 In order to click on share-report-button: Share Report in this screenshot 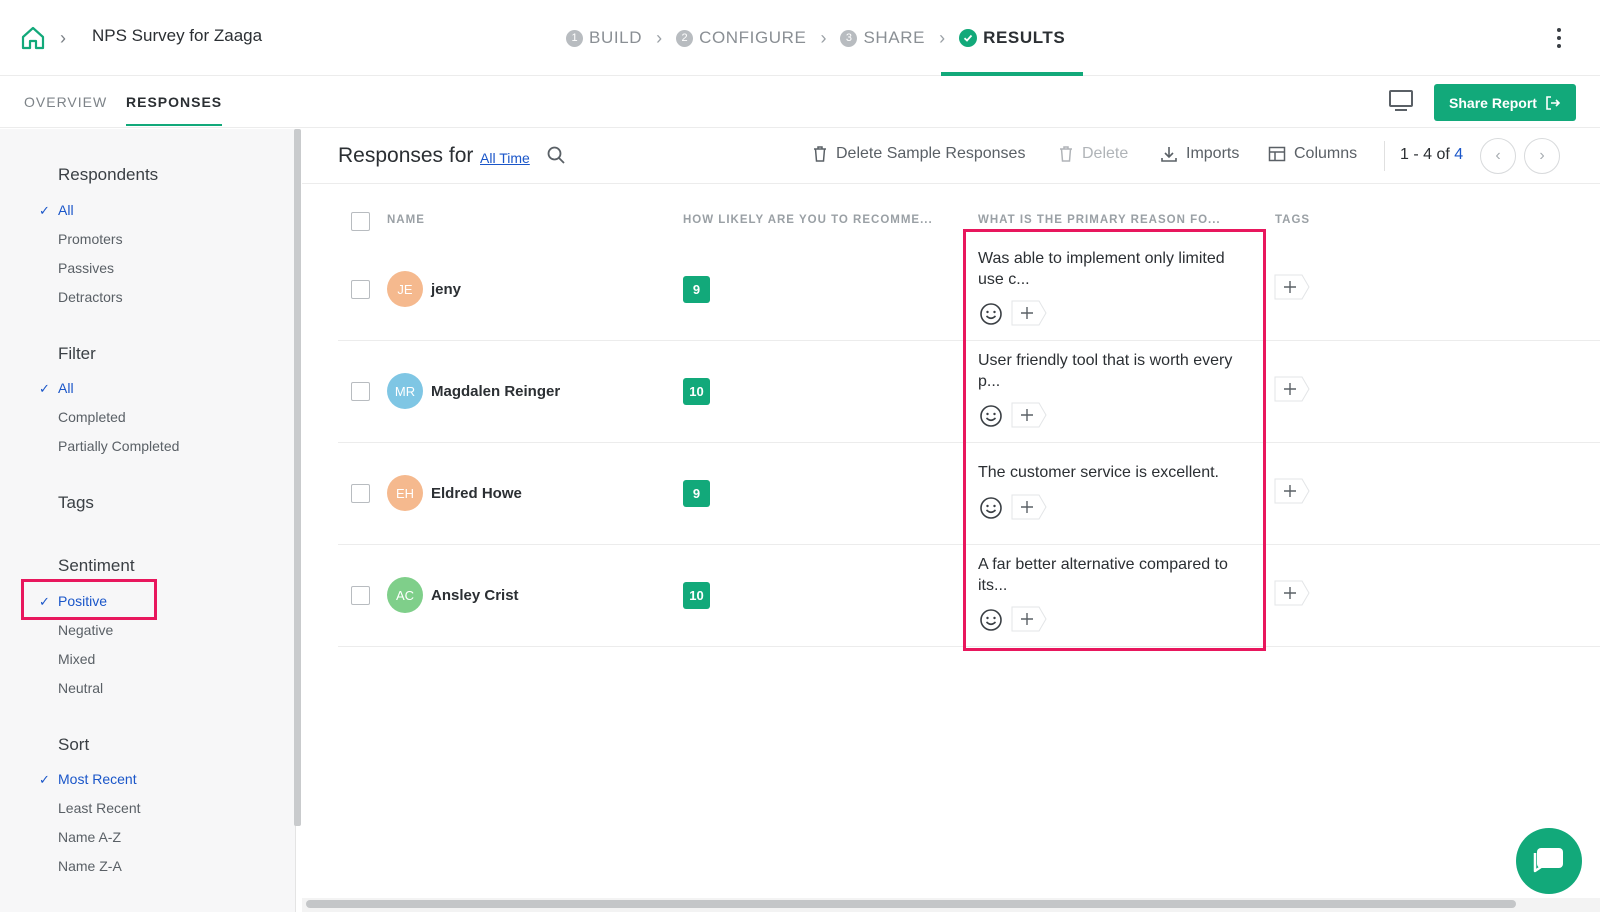, I will do `click(1505, 102)`.